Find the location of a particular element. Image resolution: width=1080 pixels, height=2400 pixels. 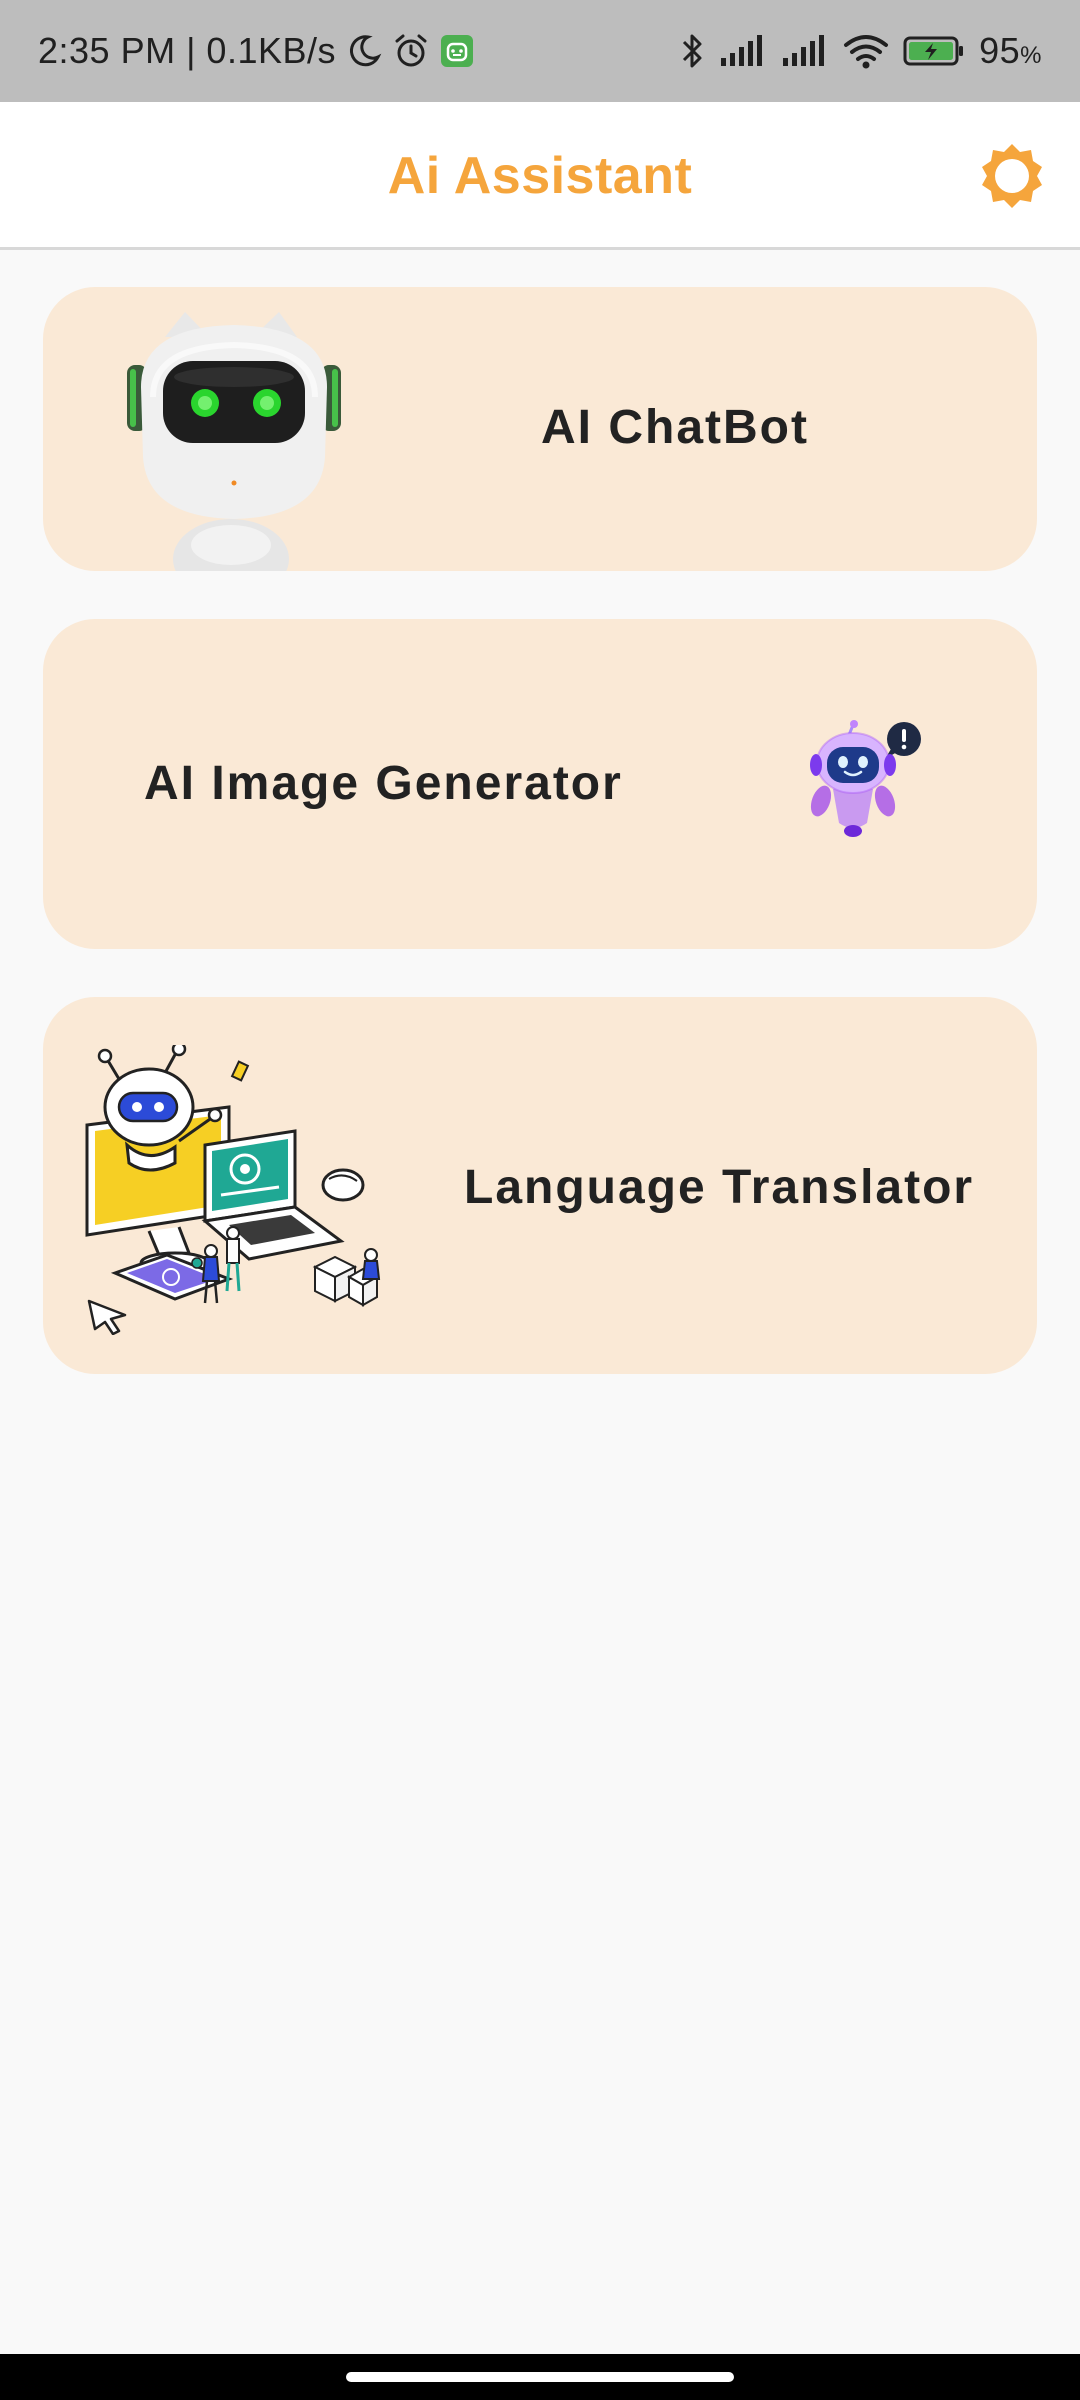

battery-percent-suffix: % is located at coordinates (1031, 55).